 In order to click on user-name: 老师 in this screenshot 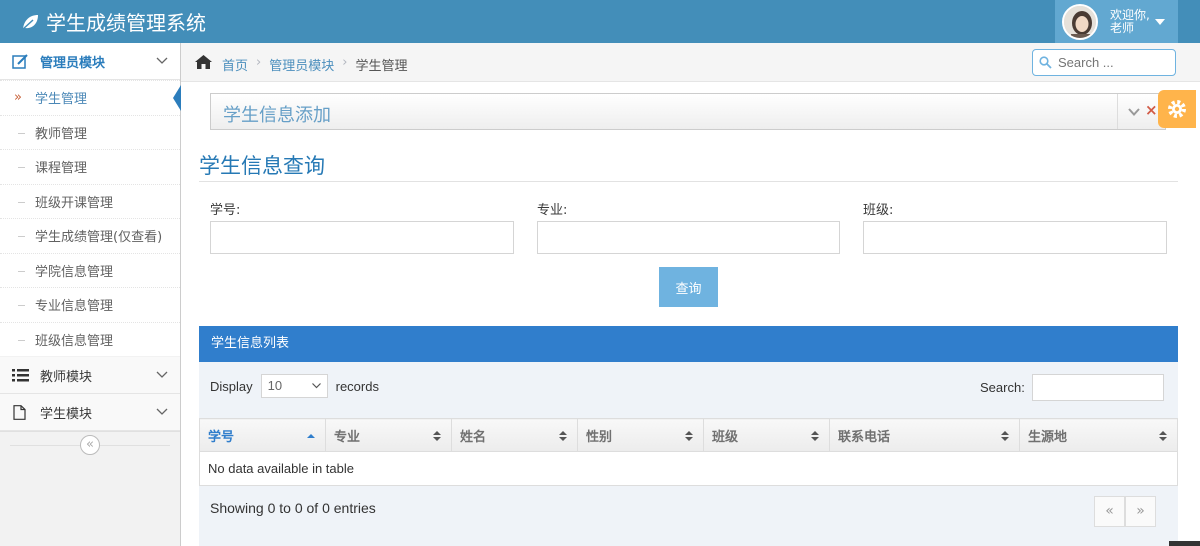, I will do `click(1122, 27)`.